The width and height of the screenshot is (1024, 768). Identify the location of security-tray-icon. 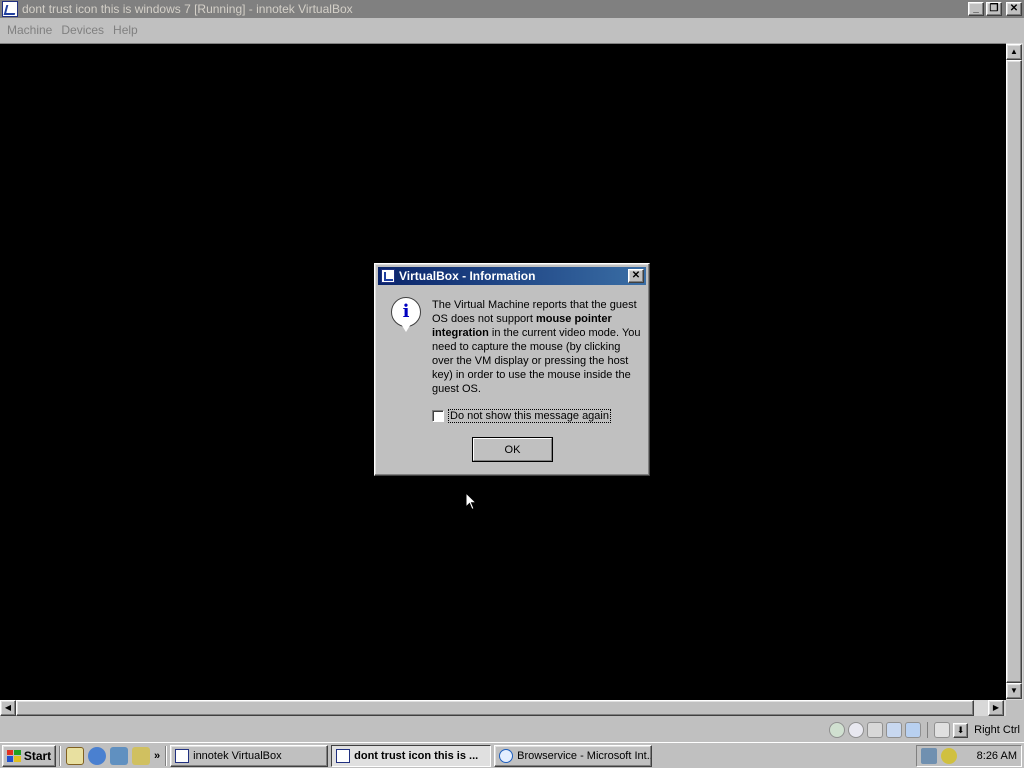
(949, 756).